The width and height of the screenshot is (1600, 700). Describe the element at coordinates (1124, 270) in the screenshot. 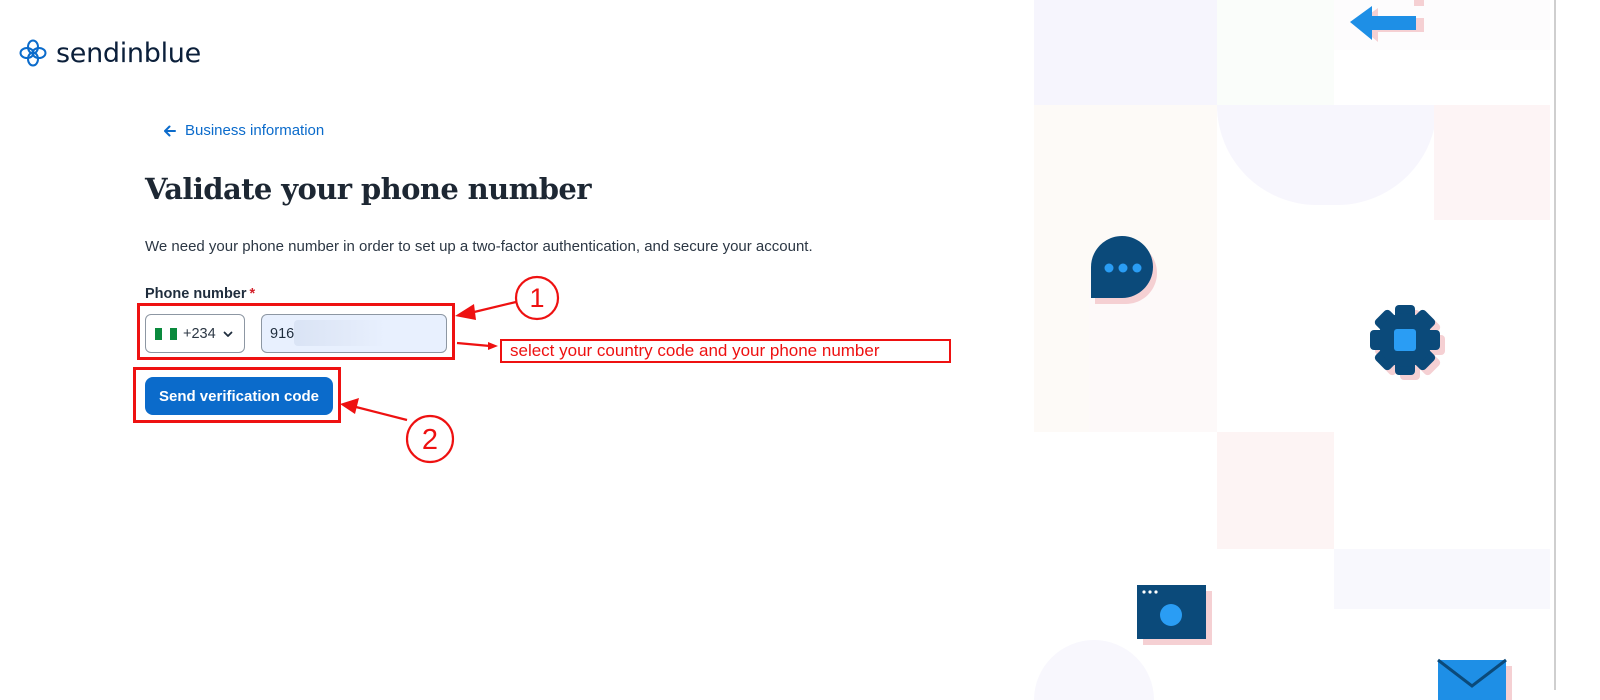

I see `chat-bubble-icon` at that location.